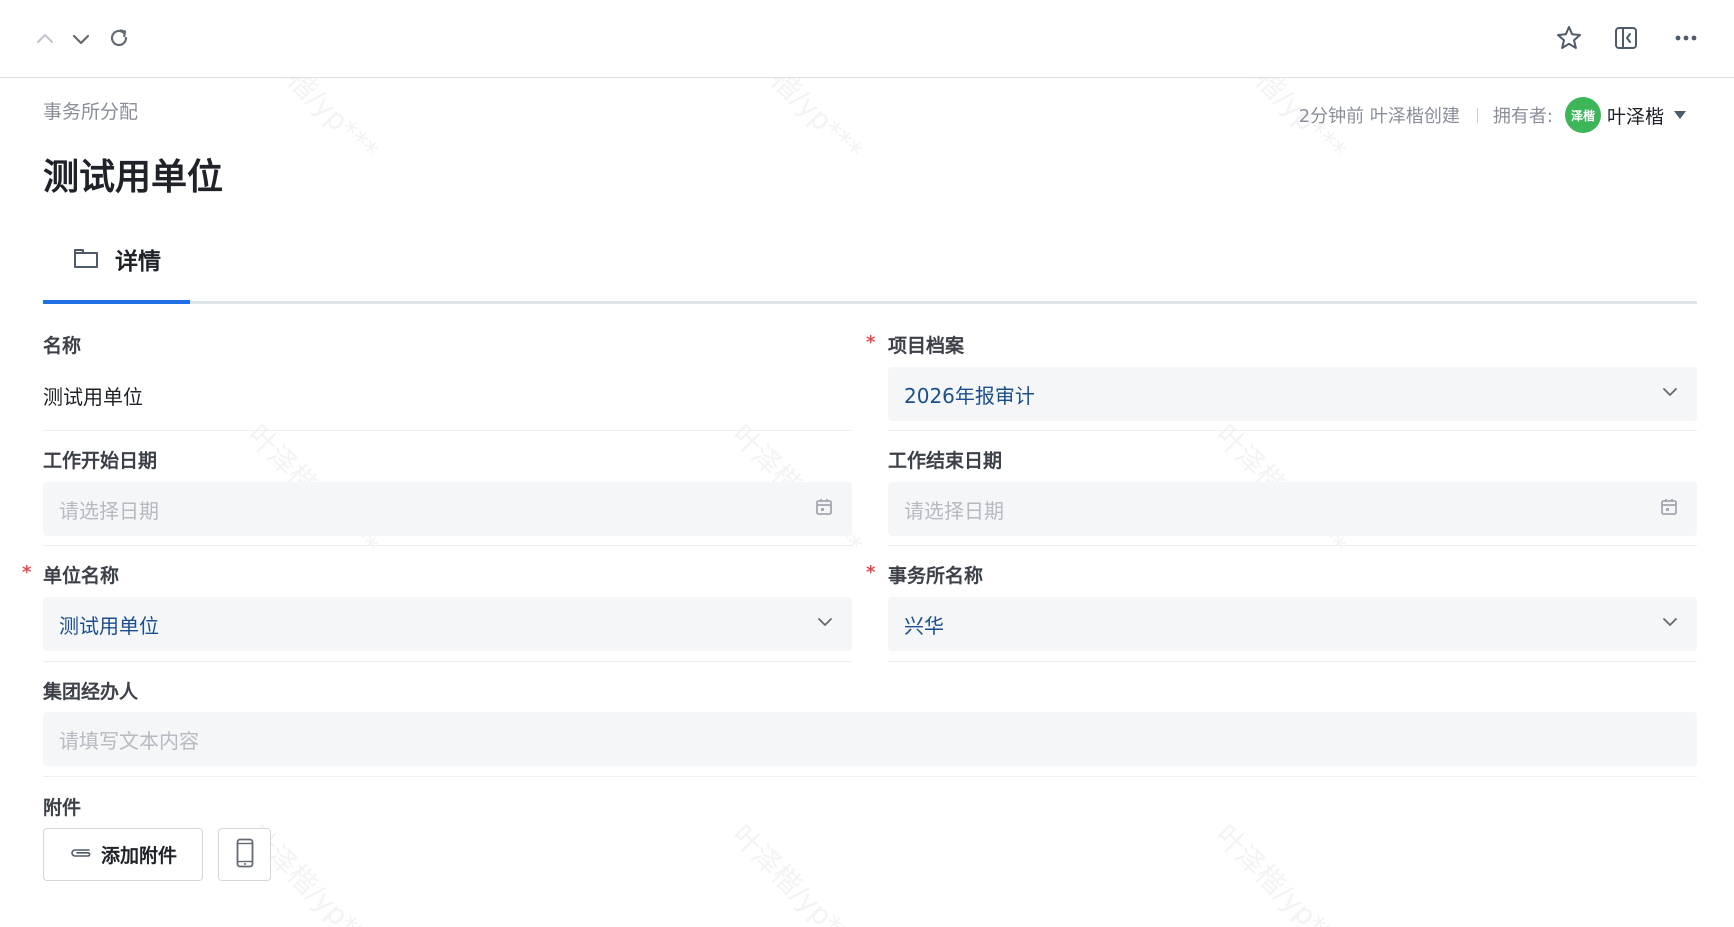 Image resolution: width=1734 pixels, height=927 pixels. Describe the element at coordinates (1569, 38) in the screenshot. I see `star-icon` at that location.